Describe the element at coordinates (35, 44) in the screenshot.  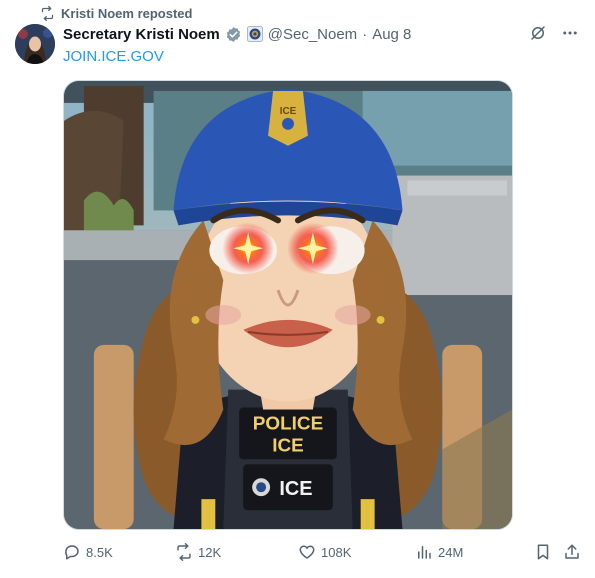
I see `avatar` at that location.